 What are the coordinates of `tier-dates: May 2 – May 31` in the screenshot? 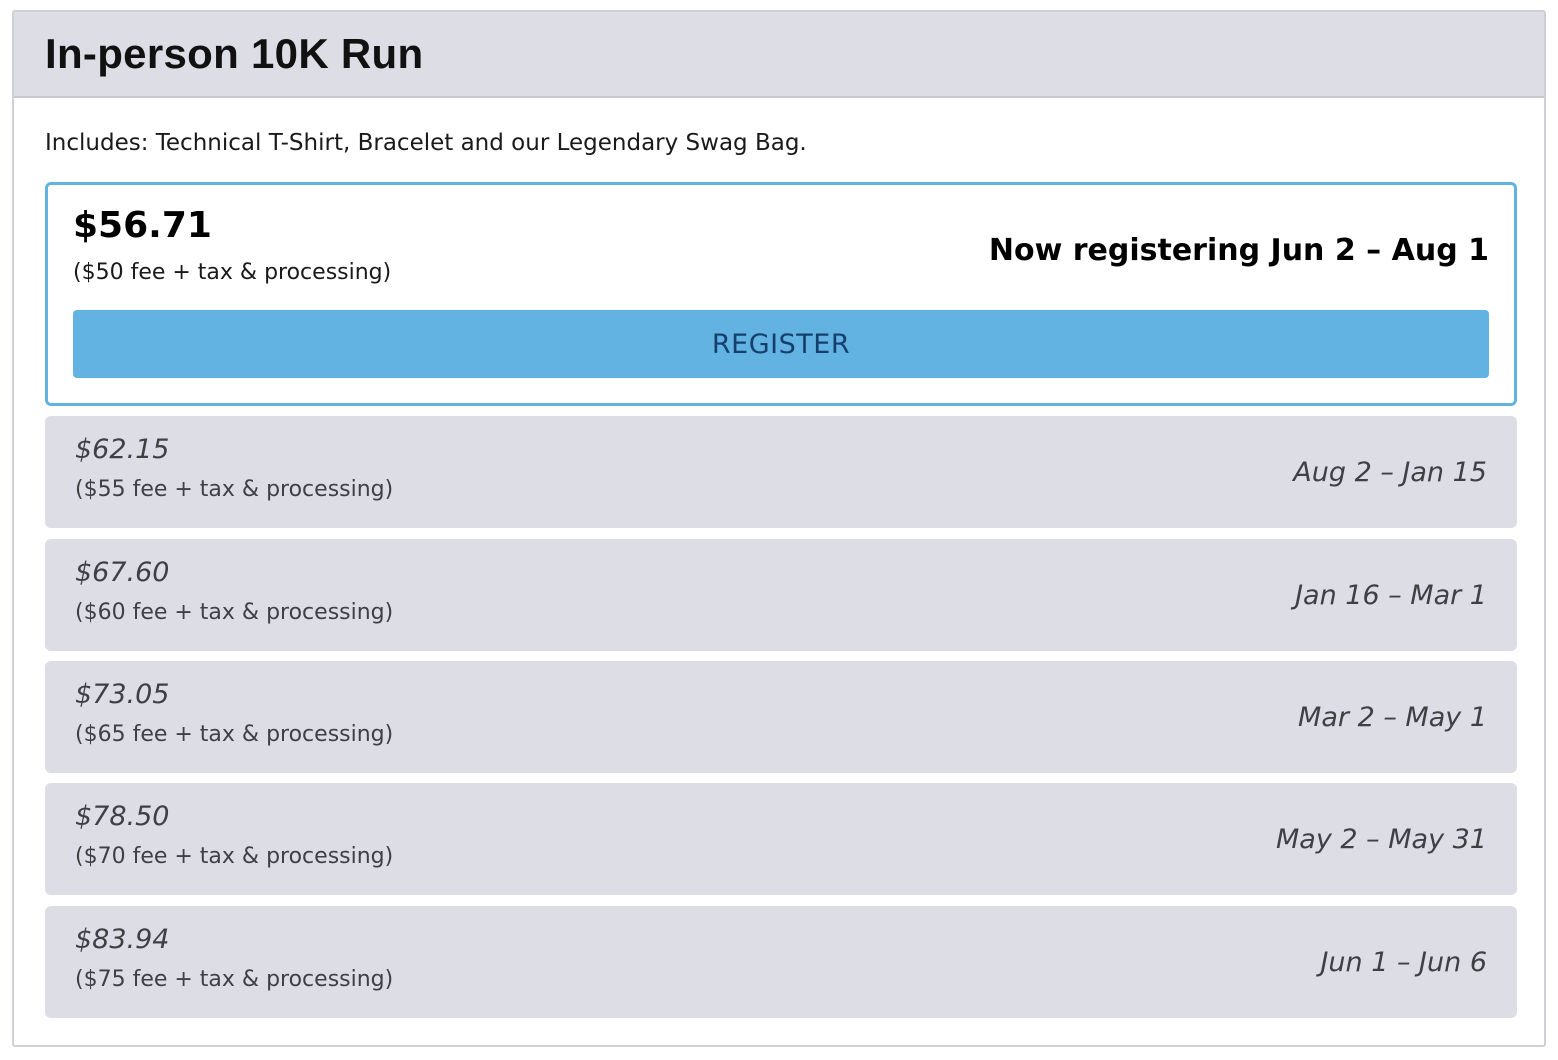 It's located at (1381, 839).